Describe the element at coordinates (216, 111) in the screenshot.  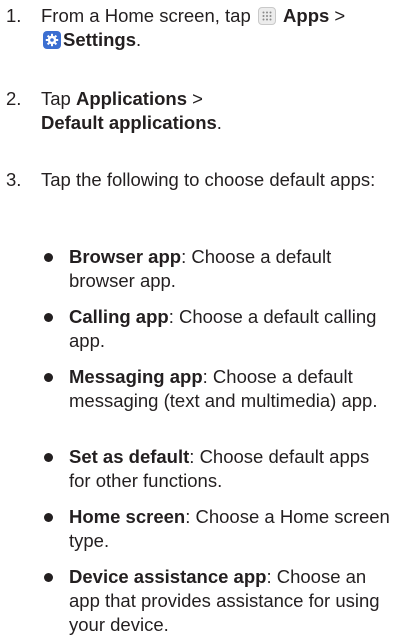
I see `step-text: Tap Applications > Default applications.` at that location.